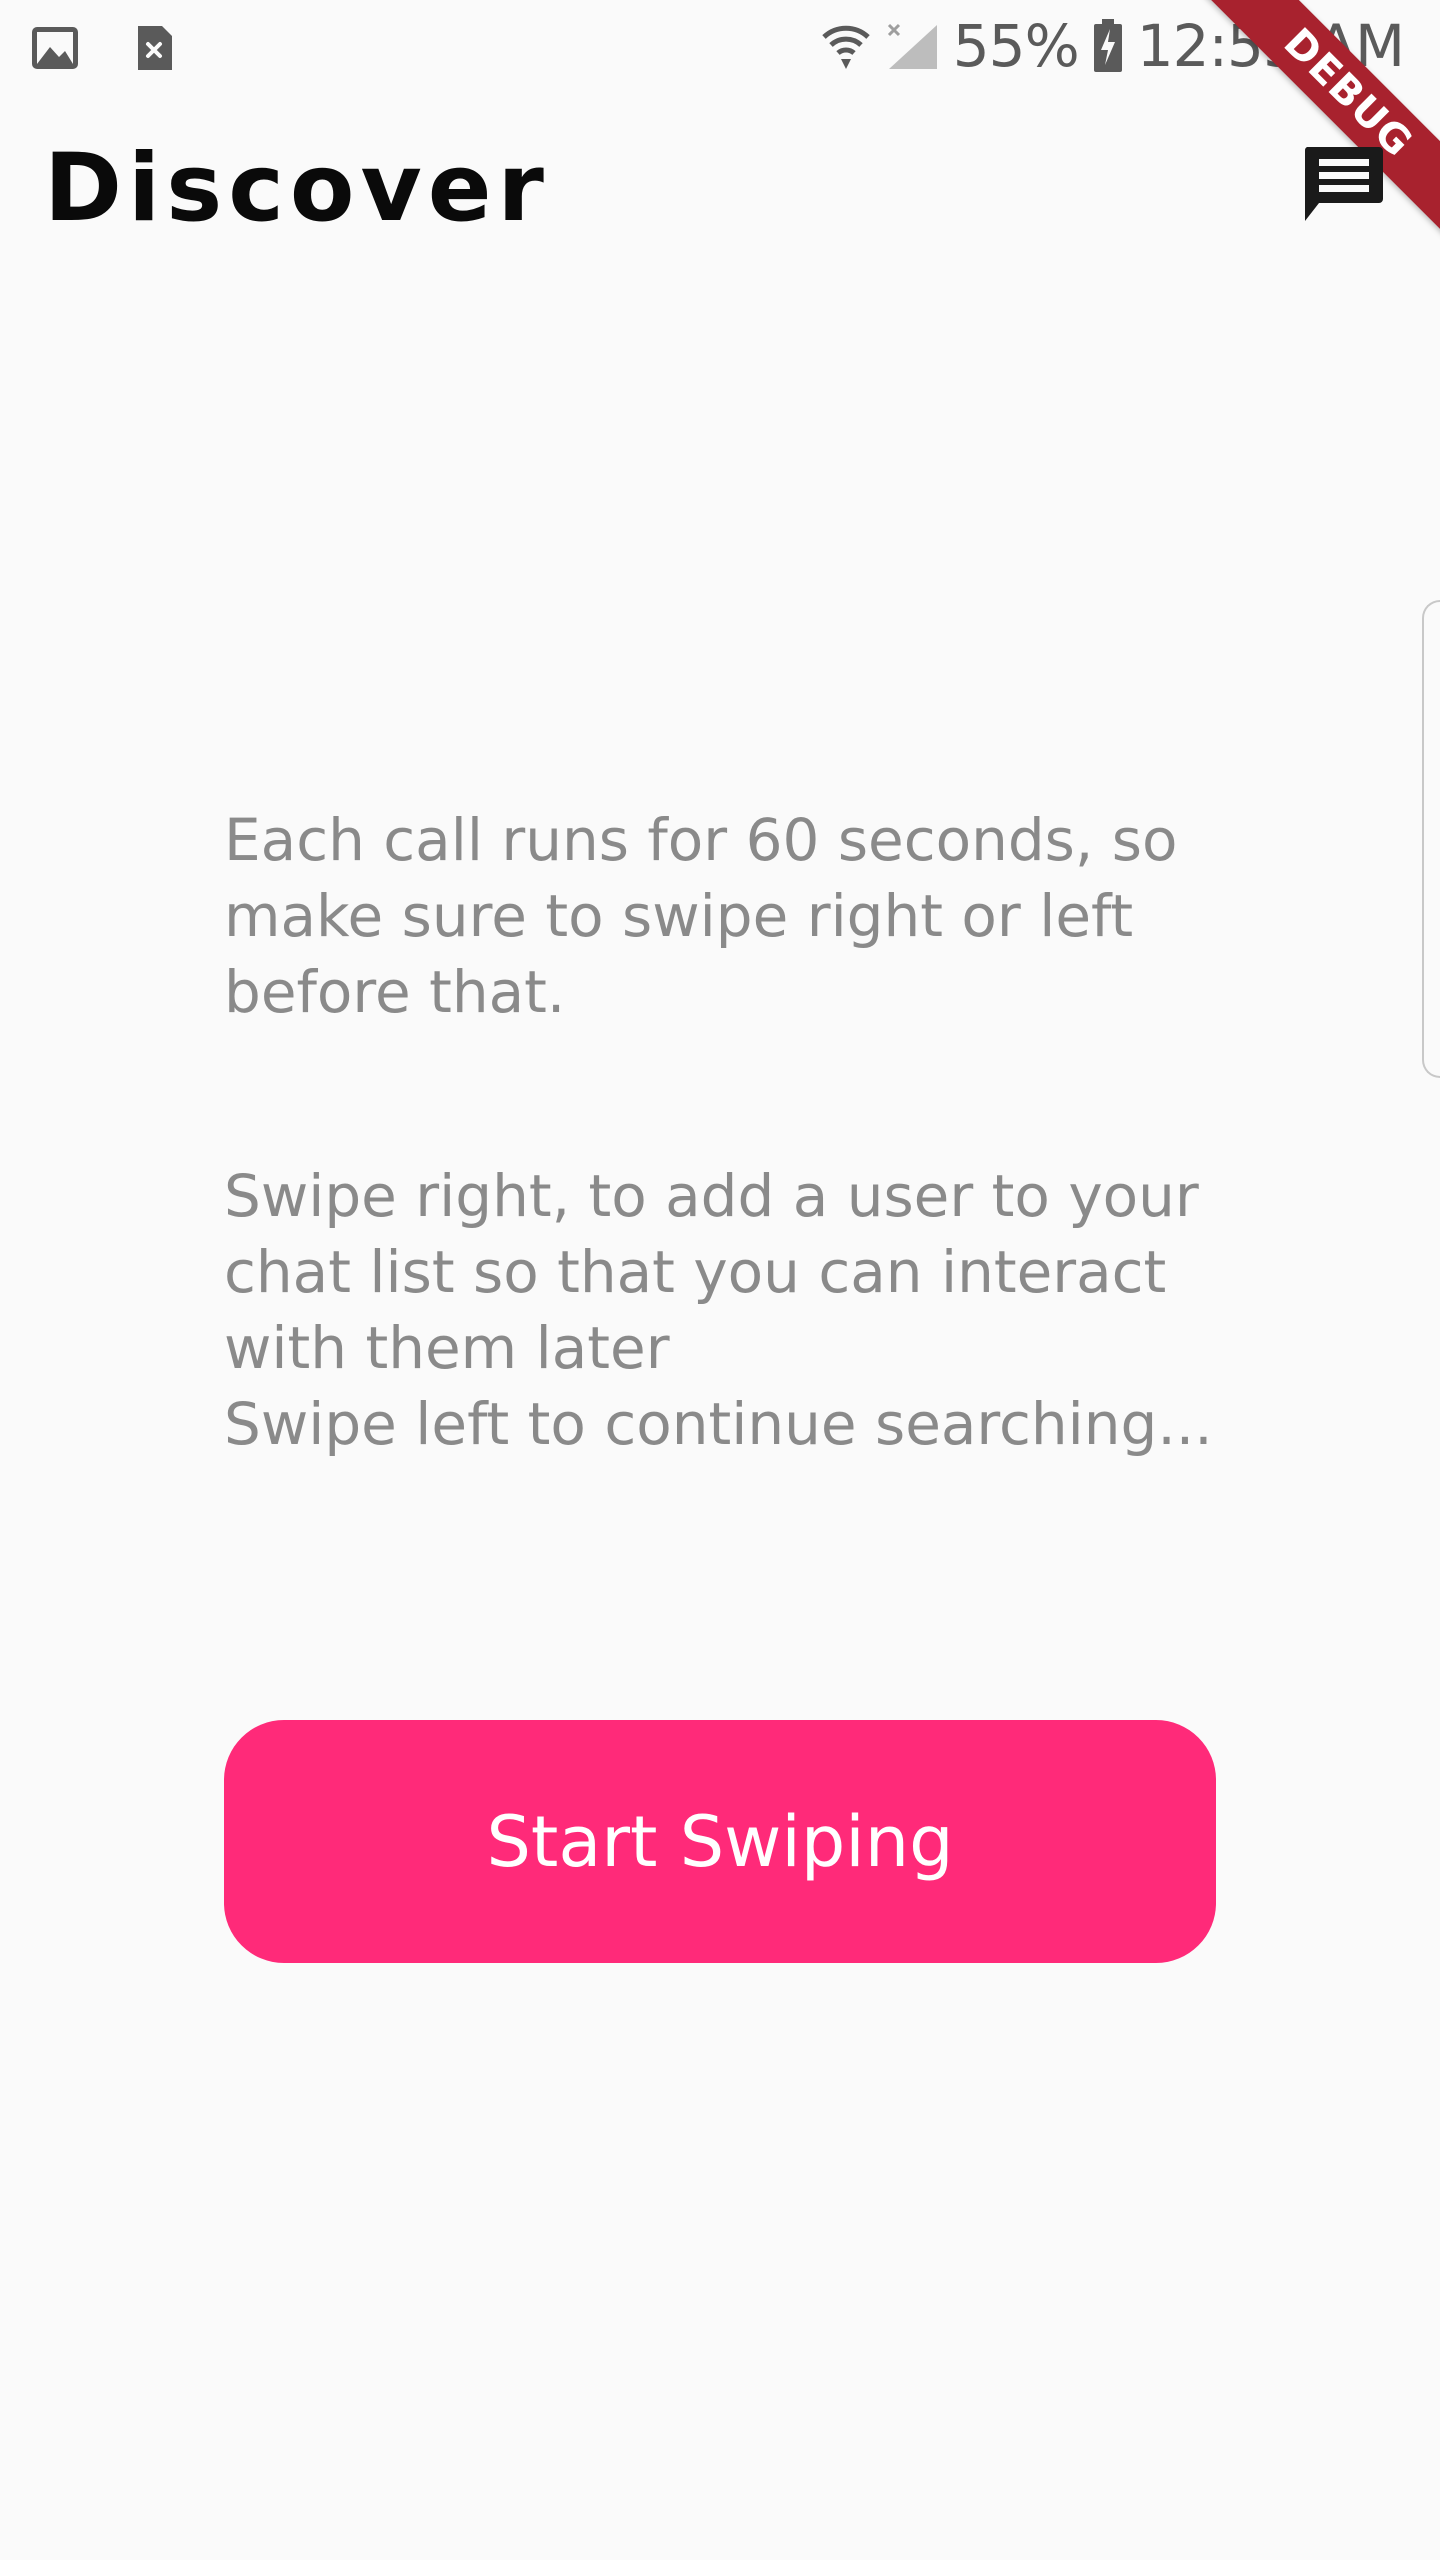  I want to click on chat-icon, so click(1343, 187).